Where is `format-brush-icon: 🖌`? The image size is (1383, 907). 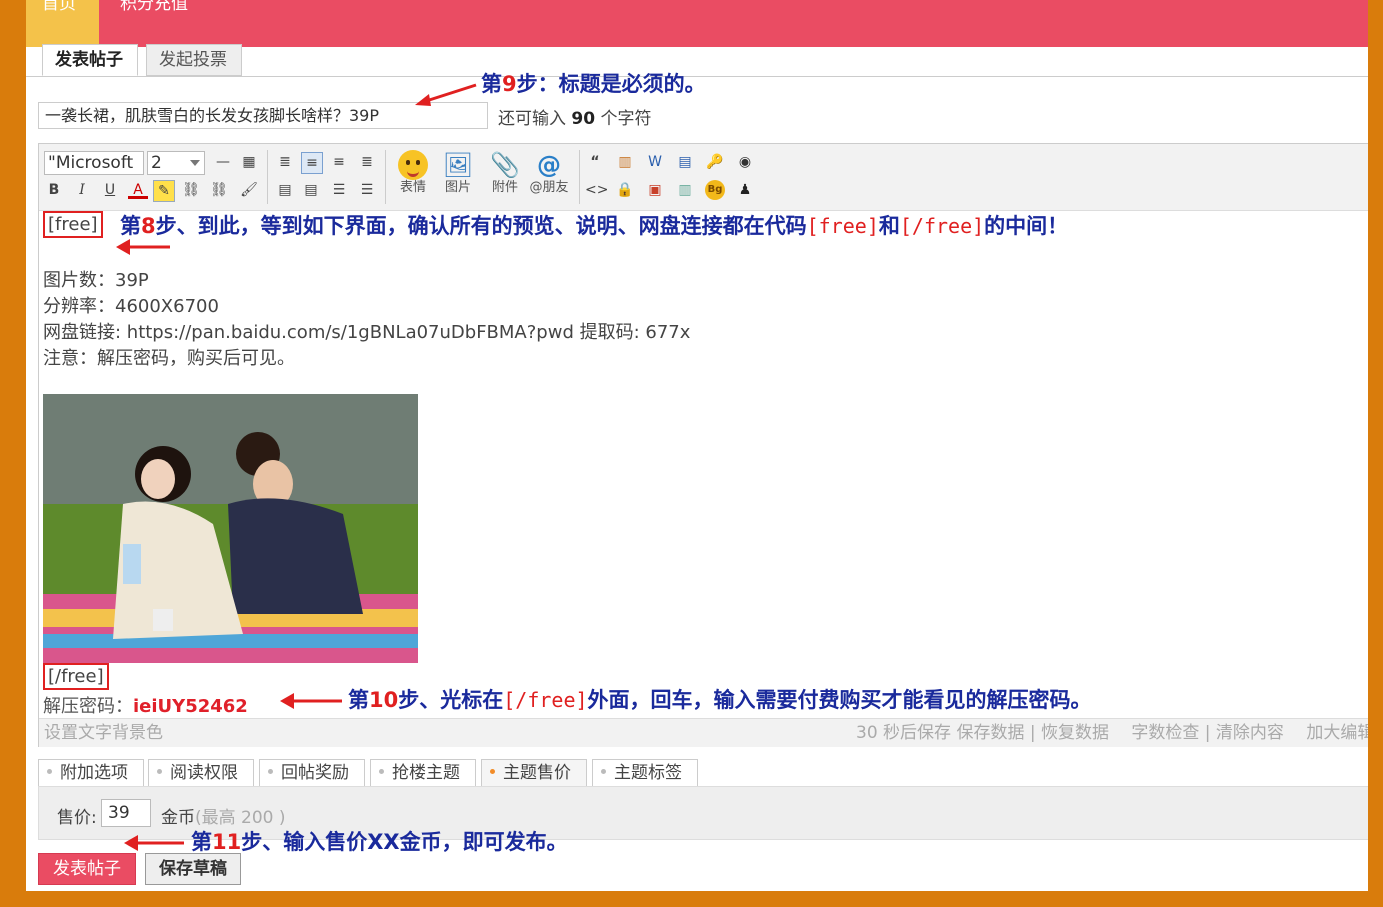
format-brush-icon: 🖌 is located at coordinates (249, 190).